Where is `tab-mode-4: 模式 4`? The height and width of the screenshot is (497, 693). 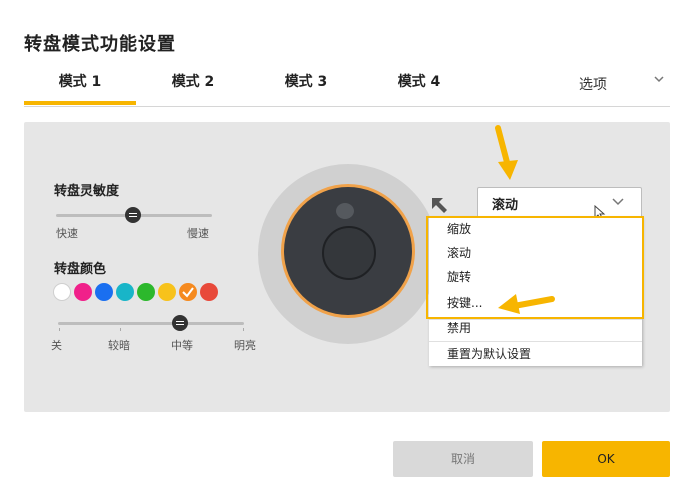
tab-mode-4: 模式 4 is located at coordinates (419, 86).